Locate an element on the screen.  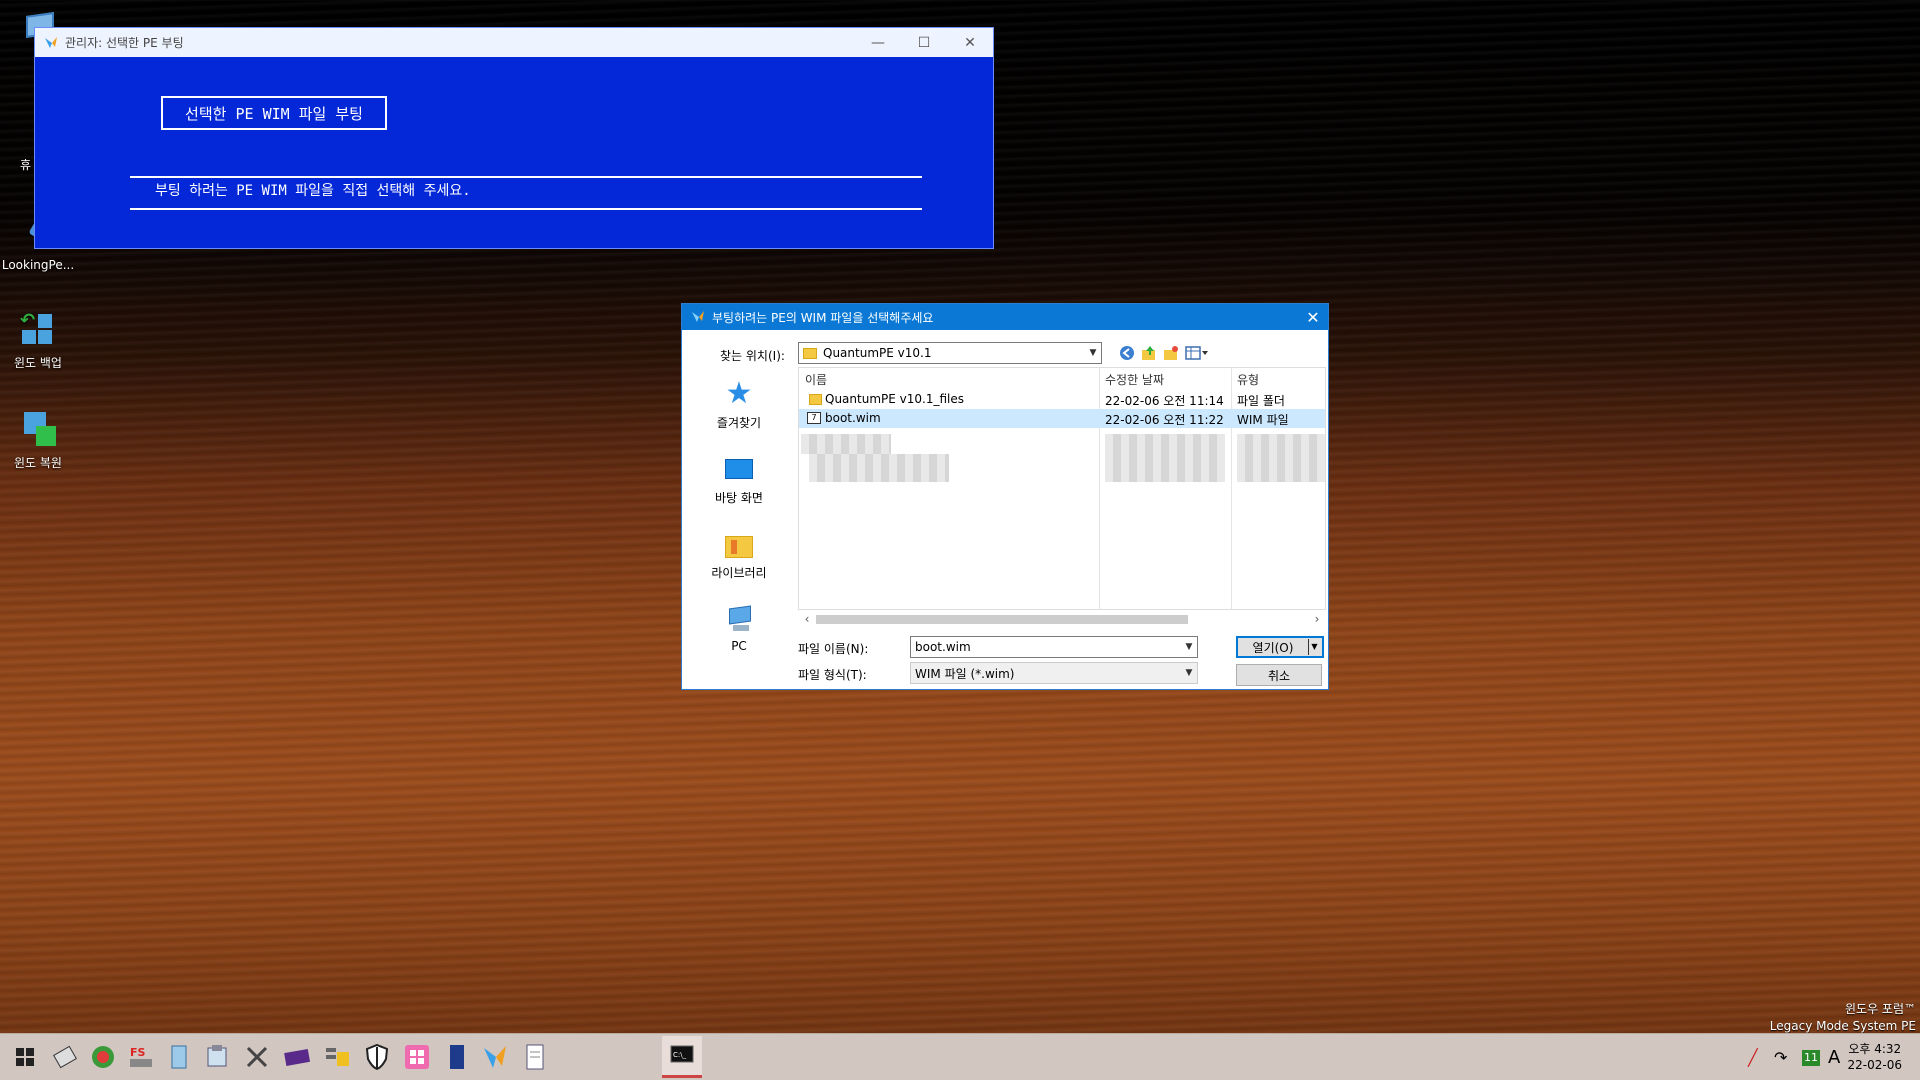
filetype-value: WIM 파일 (*.wim) is located at coordinates (965, 673).